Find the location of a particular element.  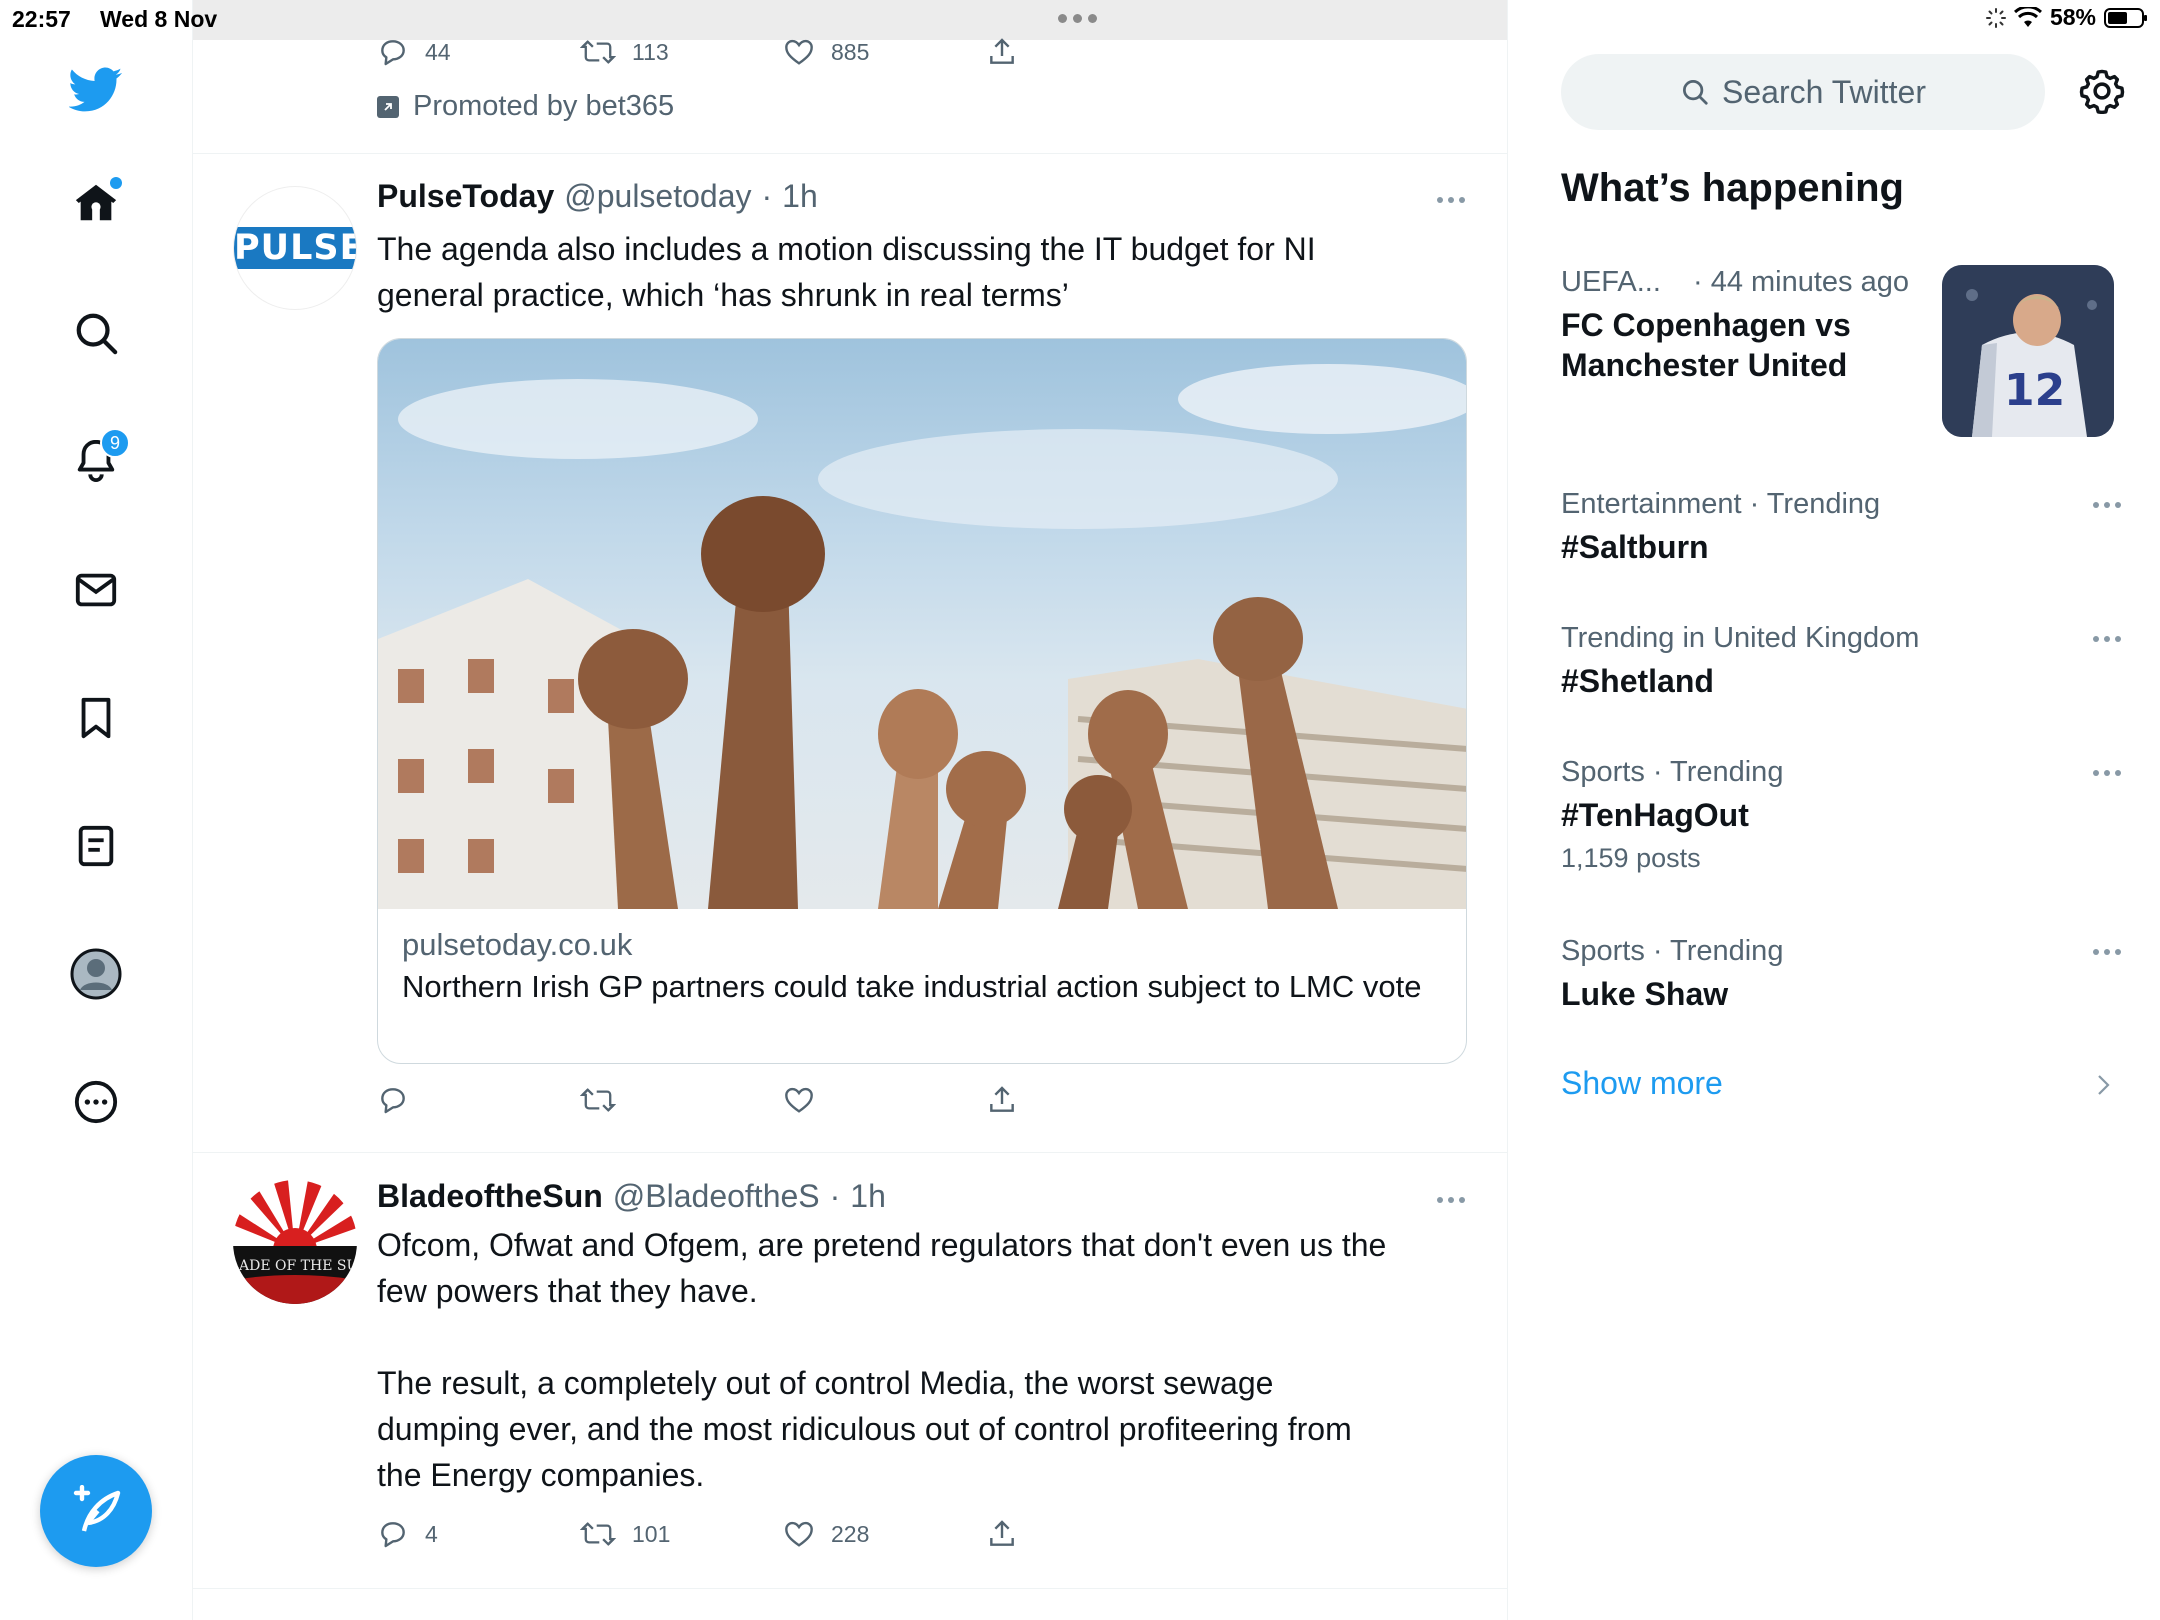

tweet-header: PulseToday @pulsetoday · 1h is located at coordinates (597, 196).